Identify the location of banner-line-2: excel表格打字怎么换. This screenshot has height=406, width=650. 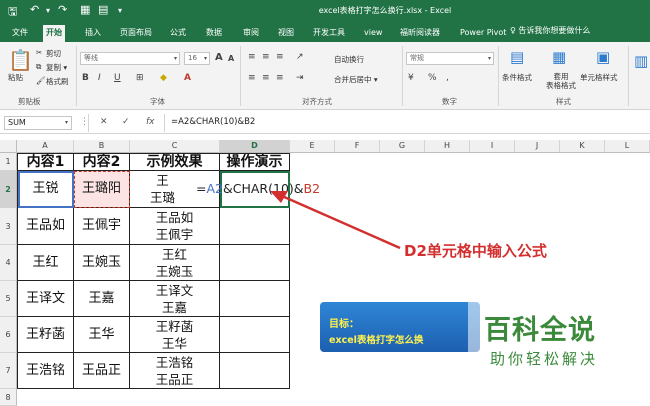
(376, 340).